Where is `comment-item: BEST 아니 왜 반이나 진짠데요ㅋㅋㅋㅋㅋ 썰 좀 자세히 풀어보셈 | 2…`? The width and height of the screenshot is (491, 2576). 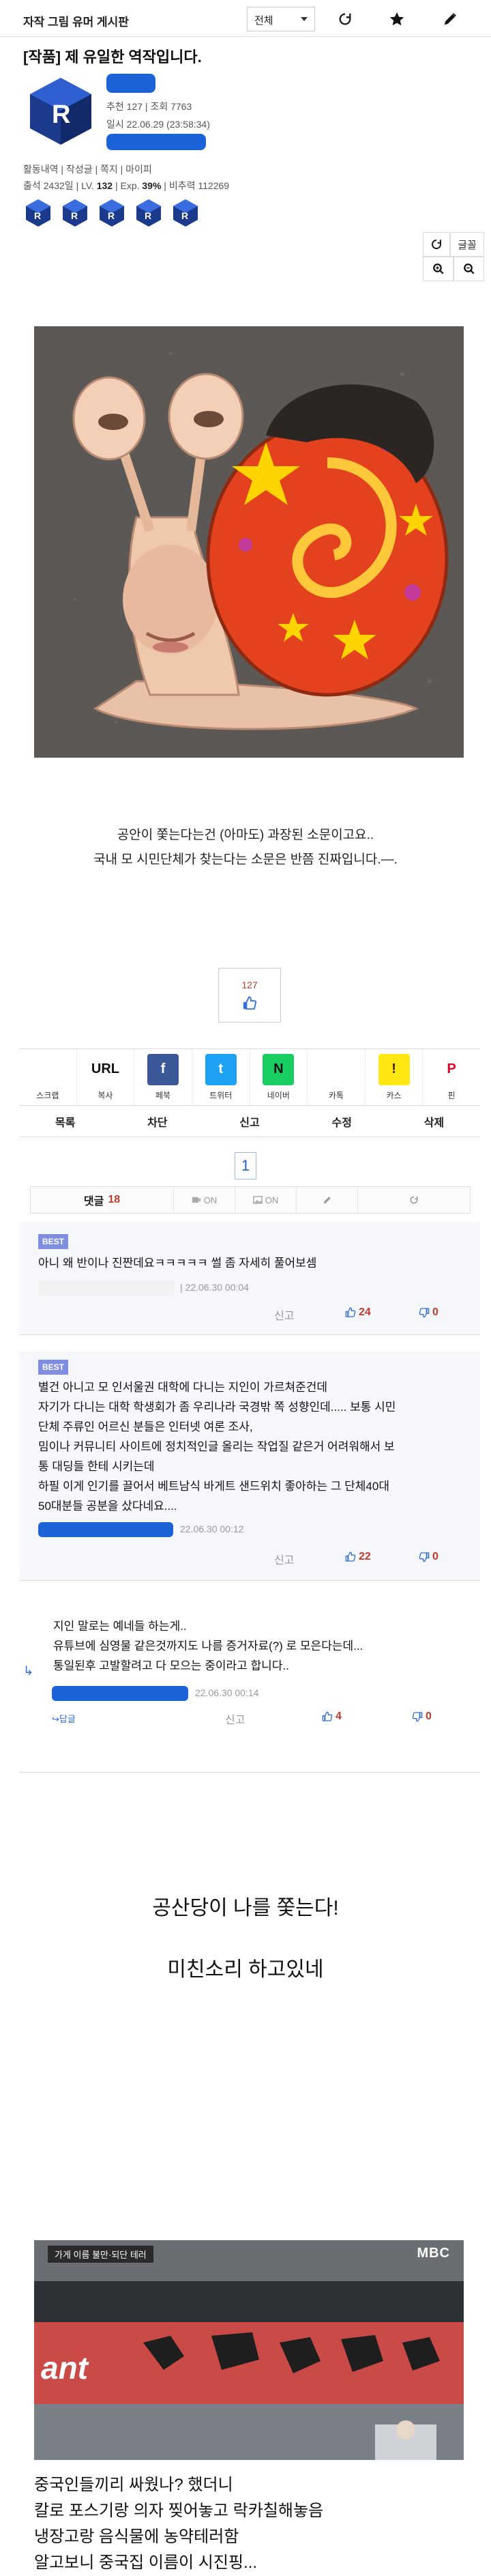 comment-item: BEST 아니 왜 반이나 진짠데요ㅋㅋㅋㅋㅋ 썰 좀 자세히 풀어보셈 | 2… is located at coordinates (249, 1278).